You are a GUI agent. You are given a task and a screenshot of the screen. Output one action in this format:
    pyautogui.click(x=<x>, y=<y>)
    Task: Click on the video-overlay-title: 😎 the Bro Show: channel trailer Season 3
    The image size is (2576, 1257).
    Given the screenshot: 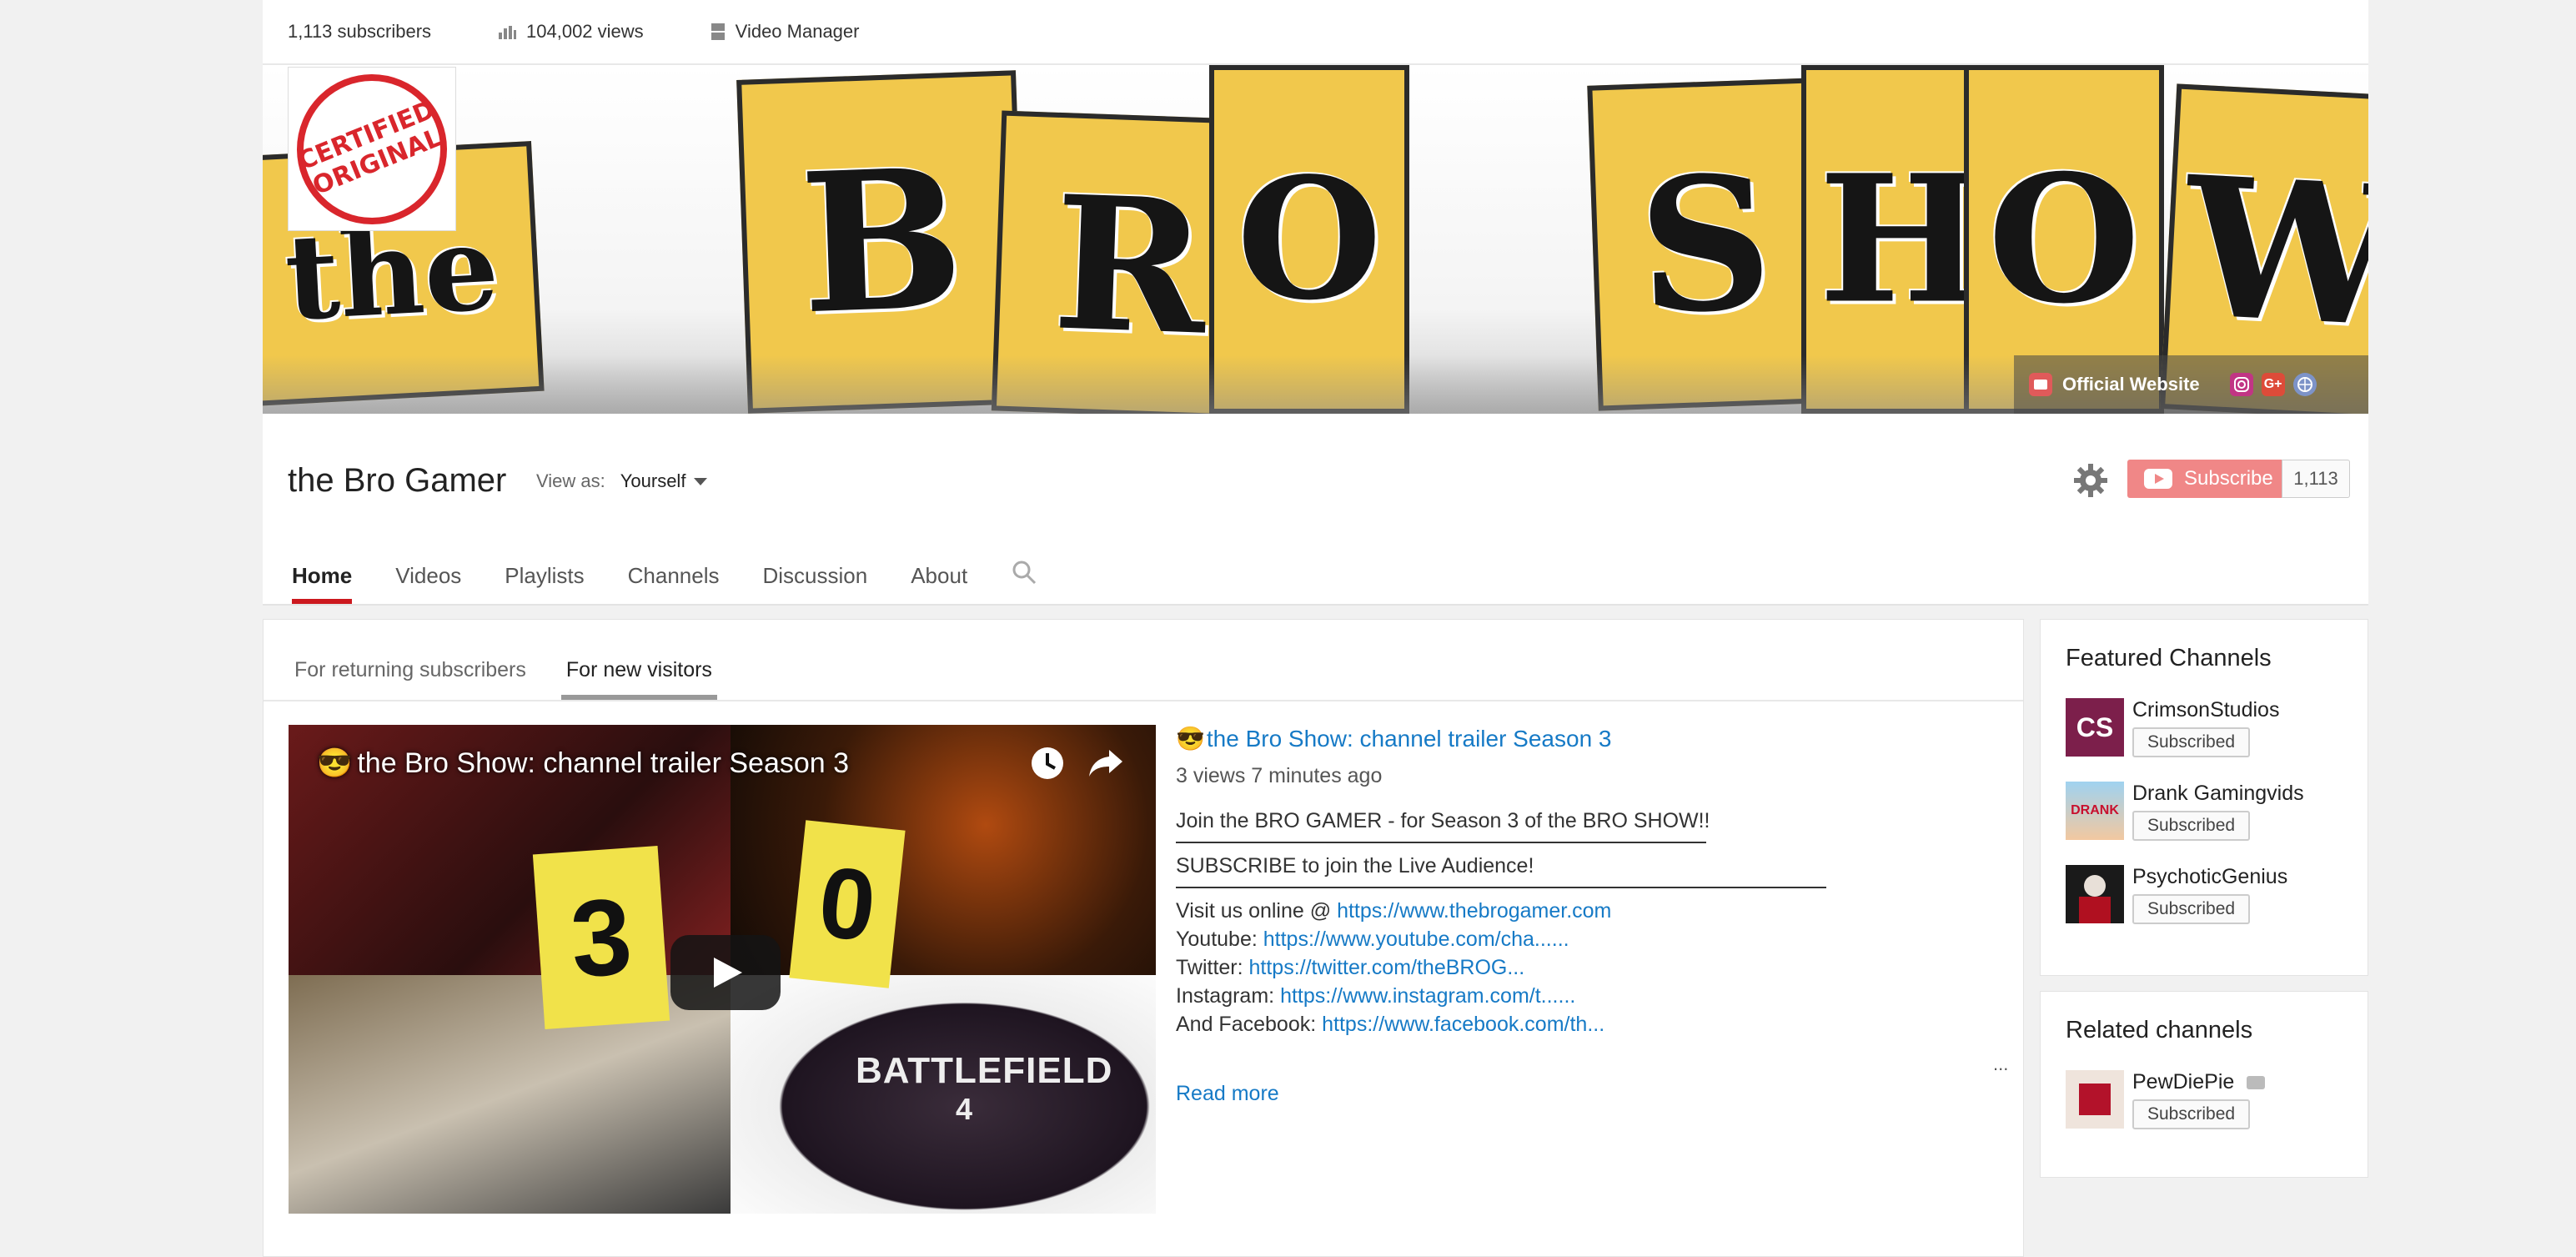 What is the action you would take?
    pyautogui.click(x=583, y=763)
    